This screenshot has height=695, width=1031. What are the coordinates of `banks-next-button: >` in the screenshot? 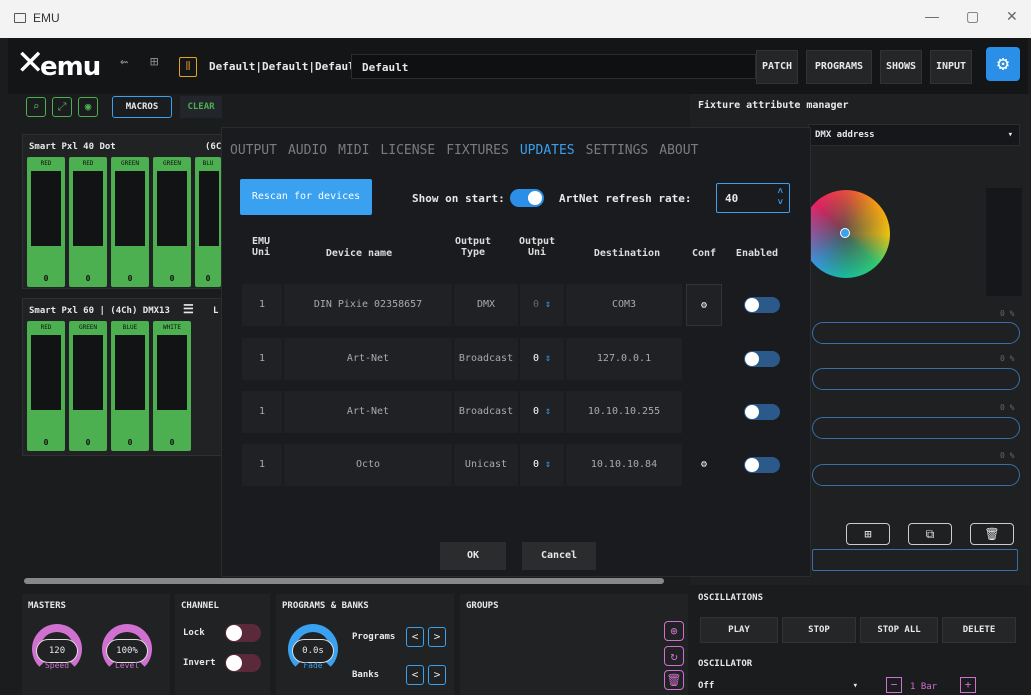 It's located at (437, 675).